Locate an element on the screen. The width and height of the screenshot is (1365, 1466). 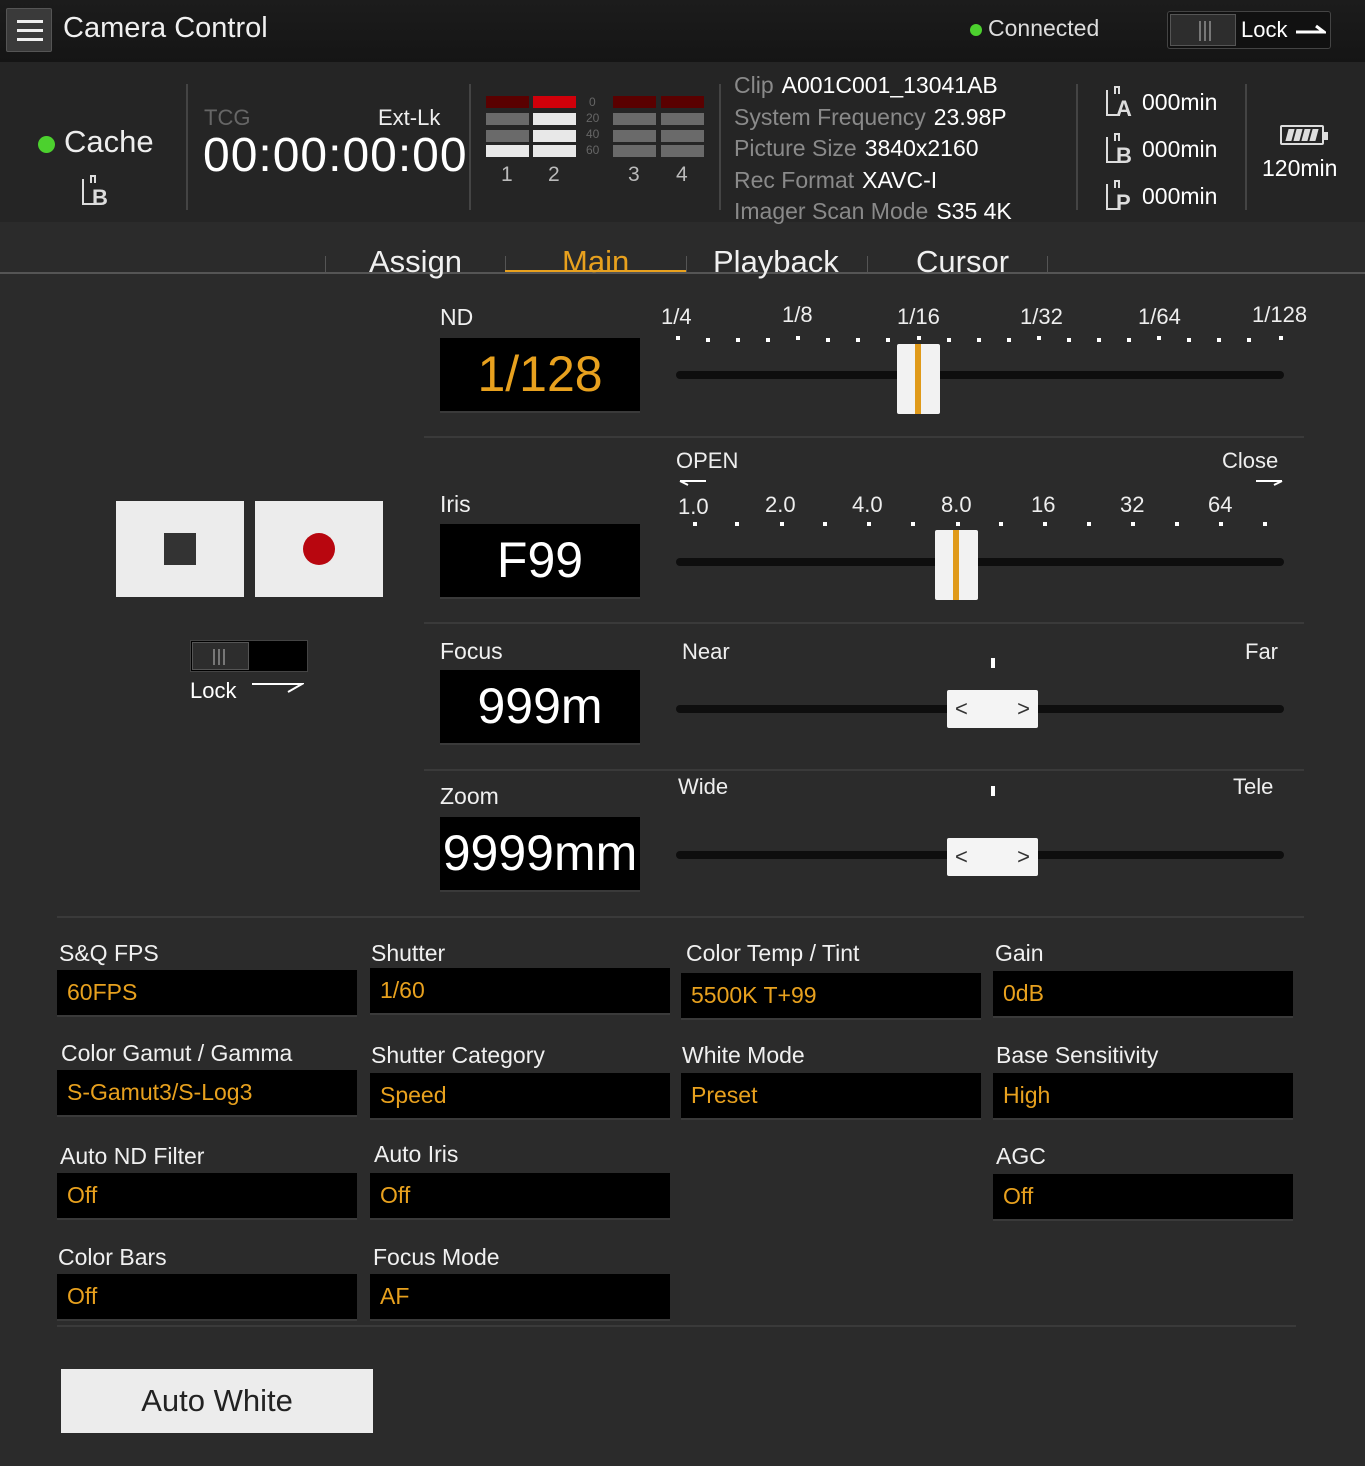
tab-cursor: Cursor is located at coordinates (962, 262).